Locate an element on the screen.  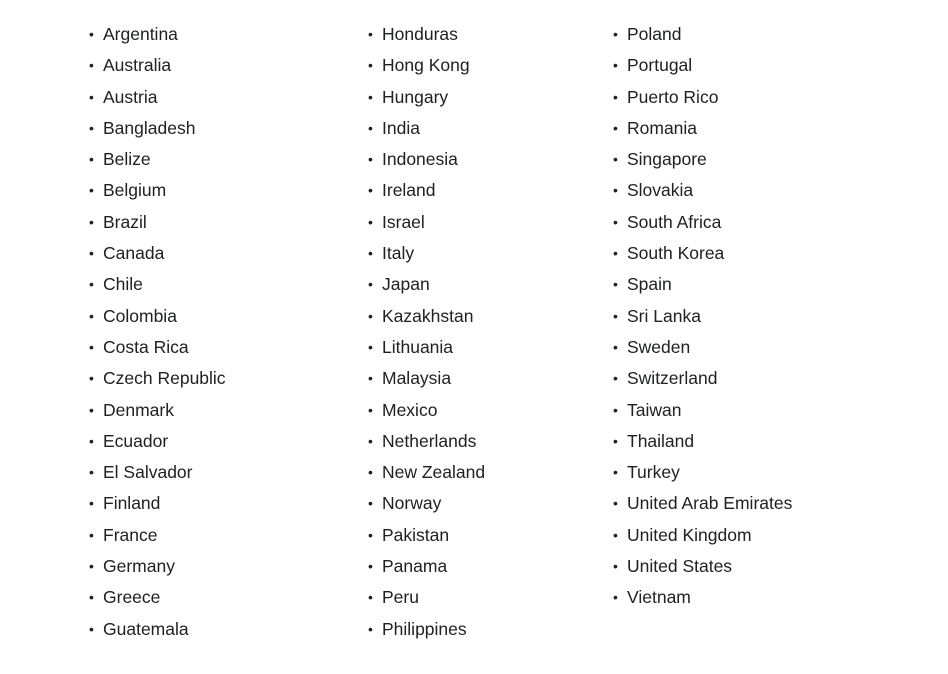
country-name: Greece is located at coordinates (132, 597).